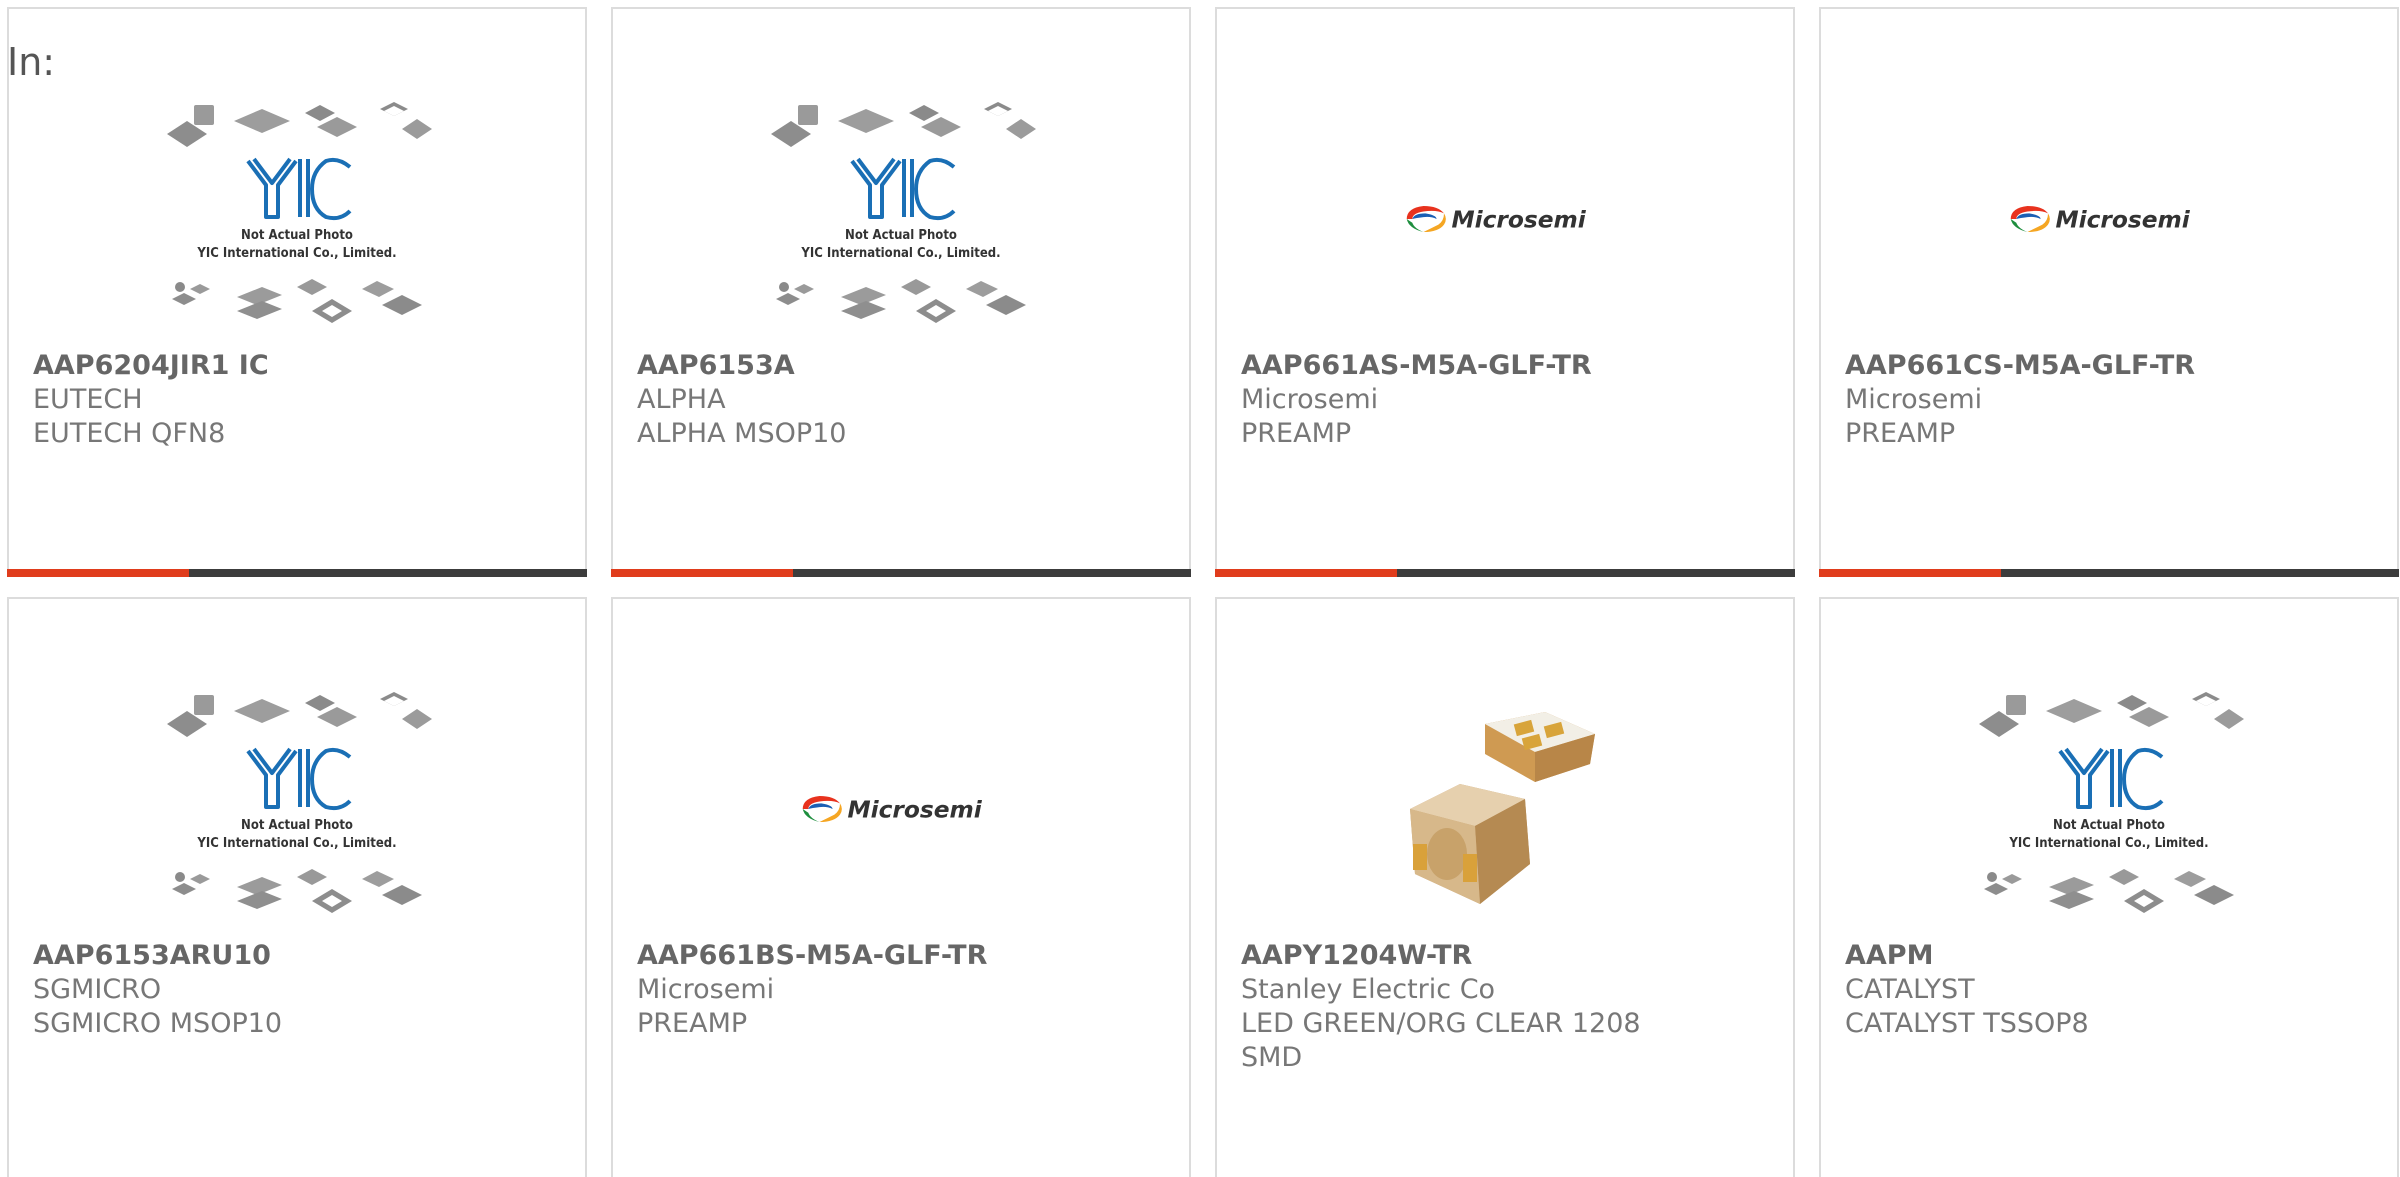 This screenshot has height=1177, width=2400. What do you see at coordinates (1441, 1023) in the screenshot?
I see `description: LED GREEN/ORG CLEAR 1208` at bounding box center [1441, 1023].